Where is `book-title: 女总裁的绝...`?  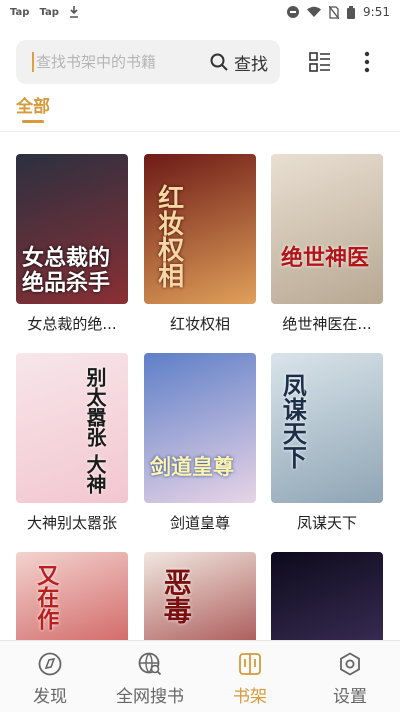 book-title: 女总裁的绝... is located at coordinates (72, 324).